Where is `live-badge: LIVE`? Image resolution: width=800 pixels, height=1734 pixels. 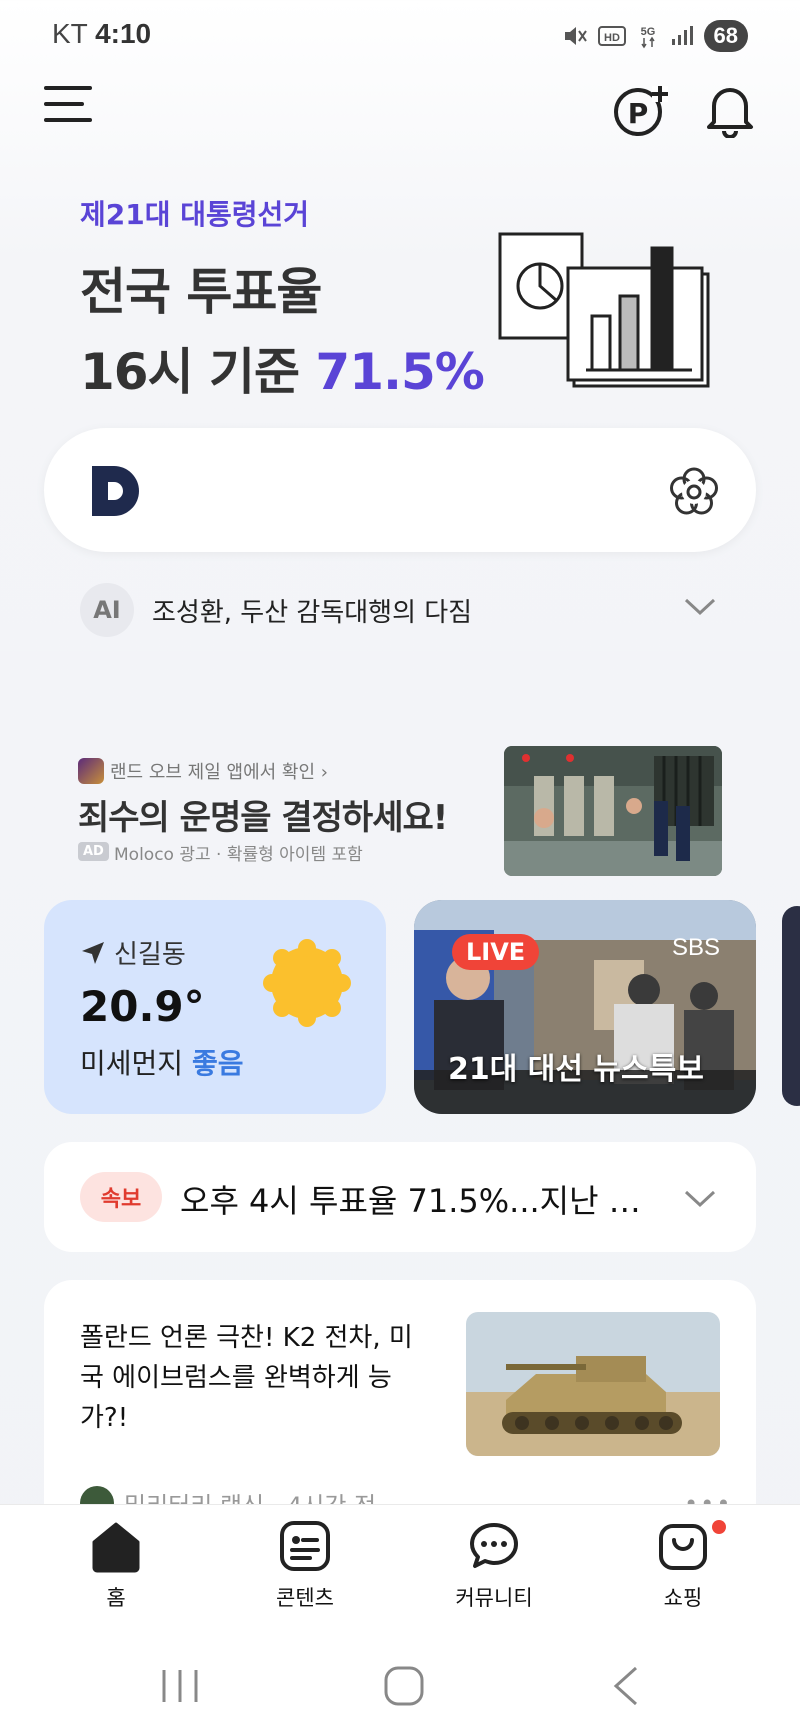 live-badge: LIVE is located at coordinates (496, 952).